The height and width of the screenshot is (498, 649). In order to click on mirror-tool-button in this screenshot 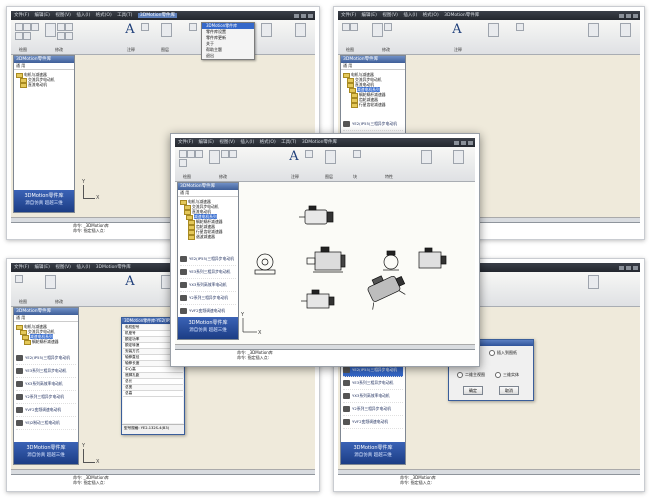, I will do `click(61, 36)`.